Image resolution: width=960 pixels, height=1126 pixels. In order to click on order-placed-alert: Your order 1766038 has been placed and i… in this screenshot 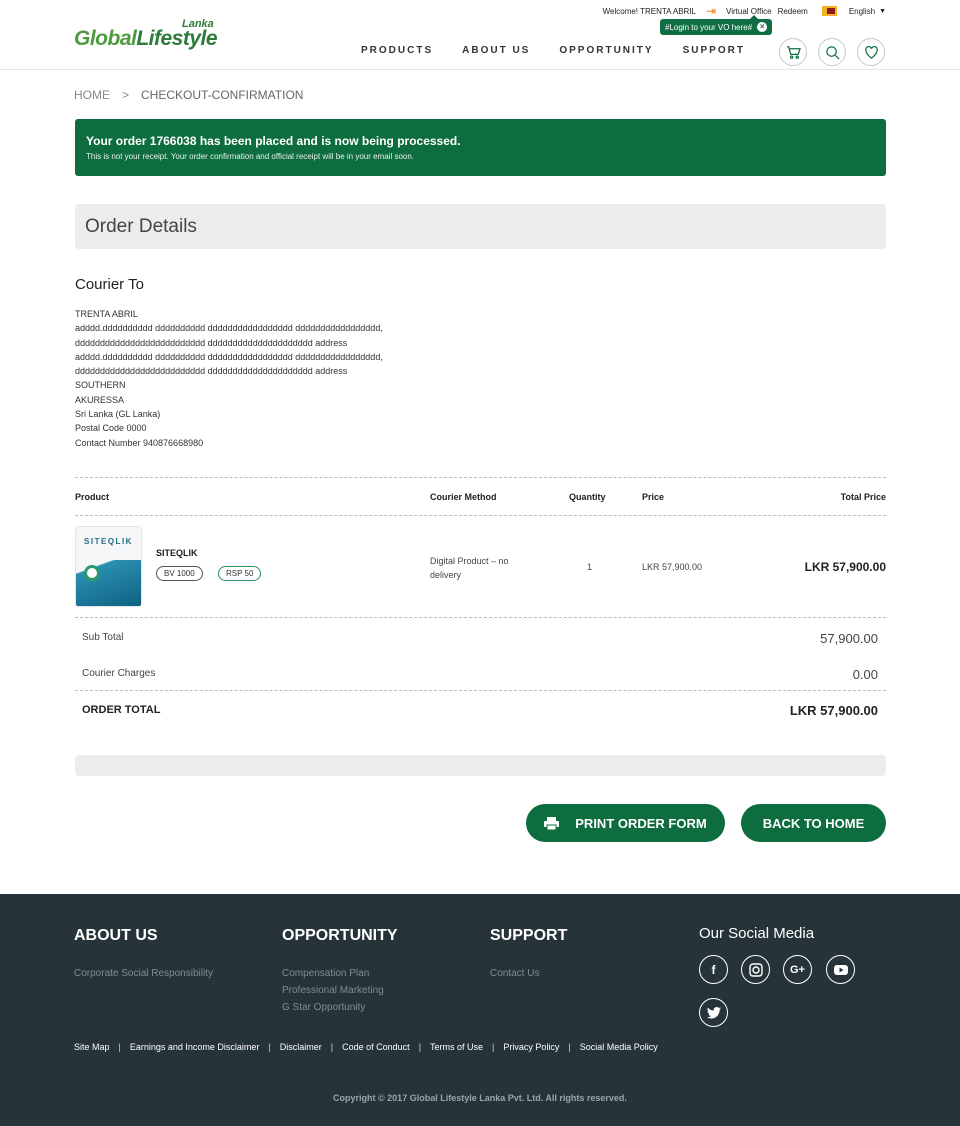, I will do `click(480, 147)`.